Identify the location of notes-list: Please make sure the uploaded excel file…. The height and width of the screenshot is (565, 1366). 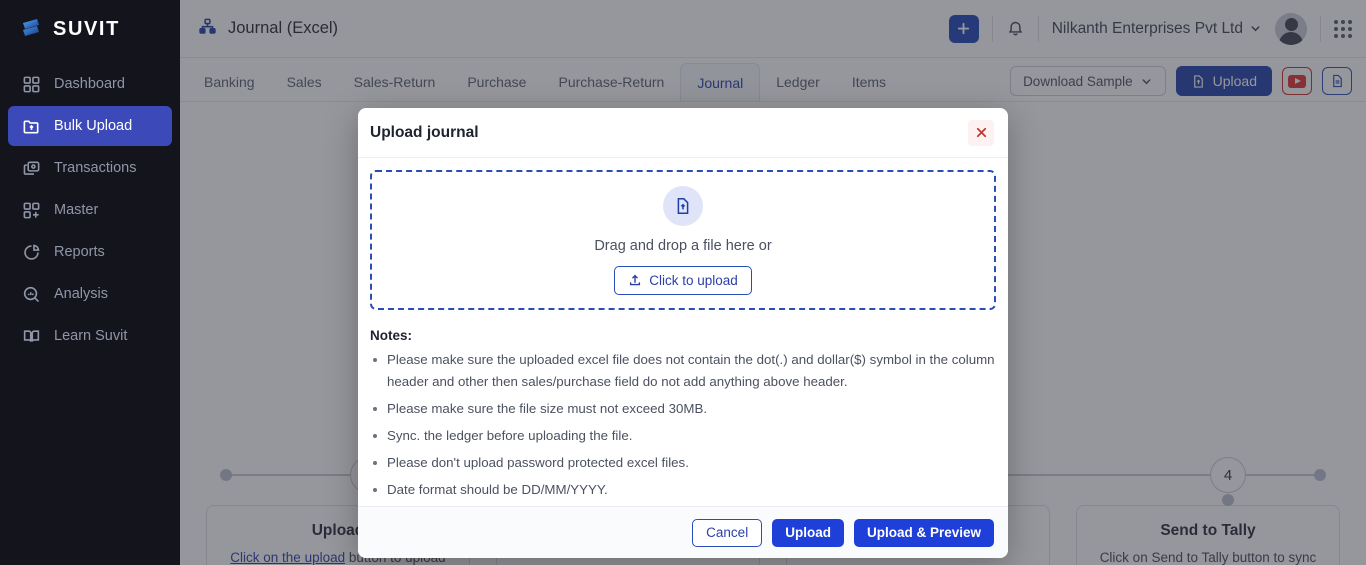
(683, 425).